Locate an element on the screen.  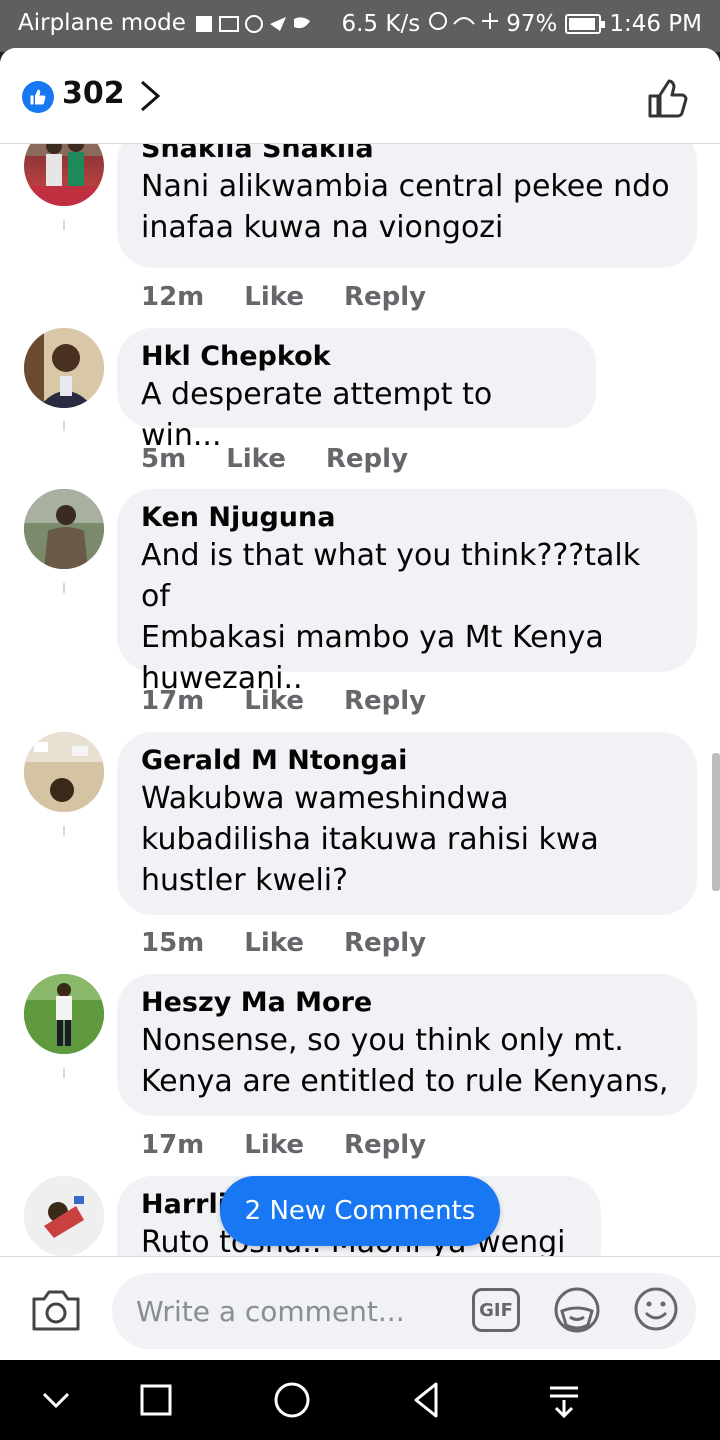
back-icon is located at coordinates (428, 1400).